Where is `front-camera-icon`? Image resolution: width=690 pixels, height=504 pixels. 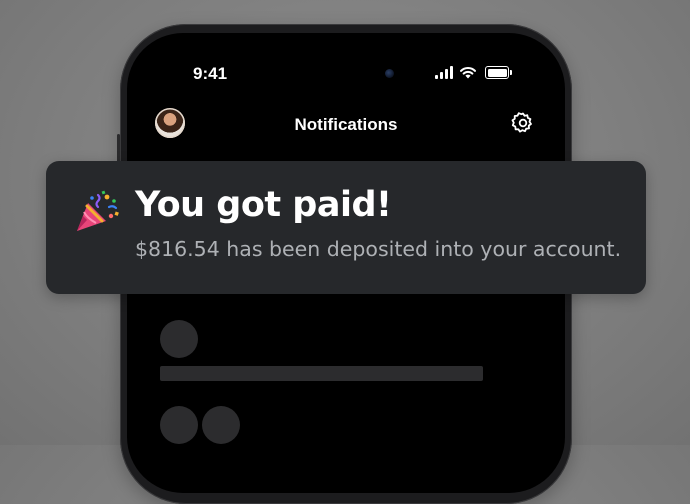
front-camera-icon is located at coordinates (389, 73).